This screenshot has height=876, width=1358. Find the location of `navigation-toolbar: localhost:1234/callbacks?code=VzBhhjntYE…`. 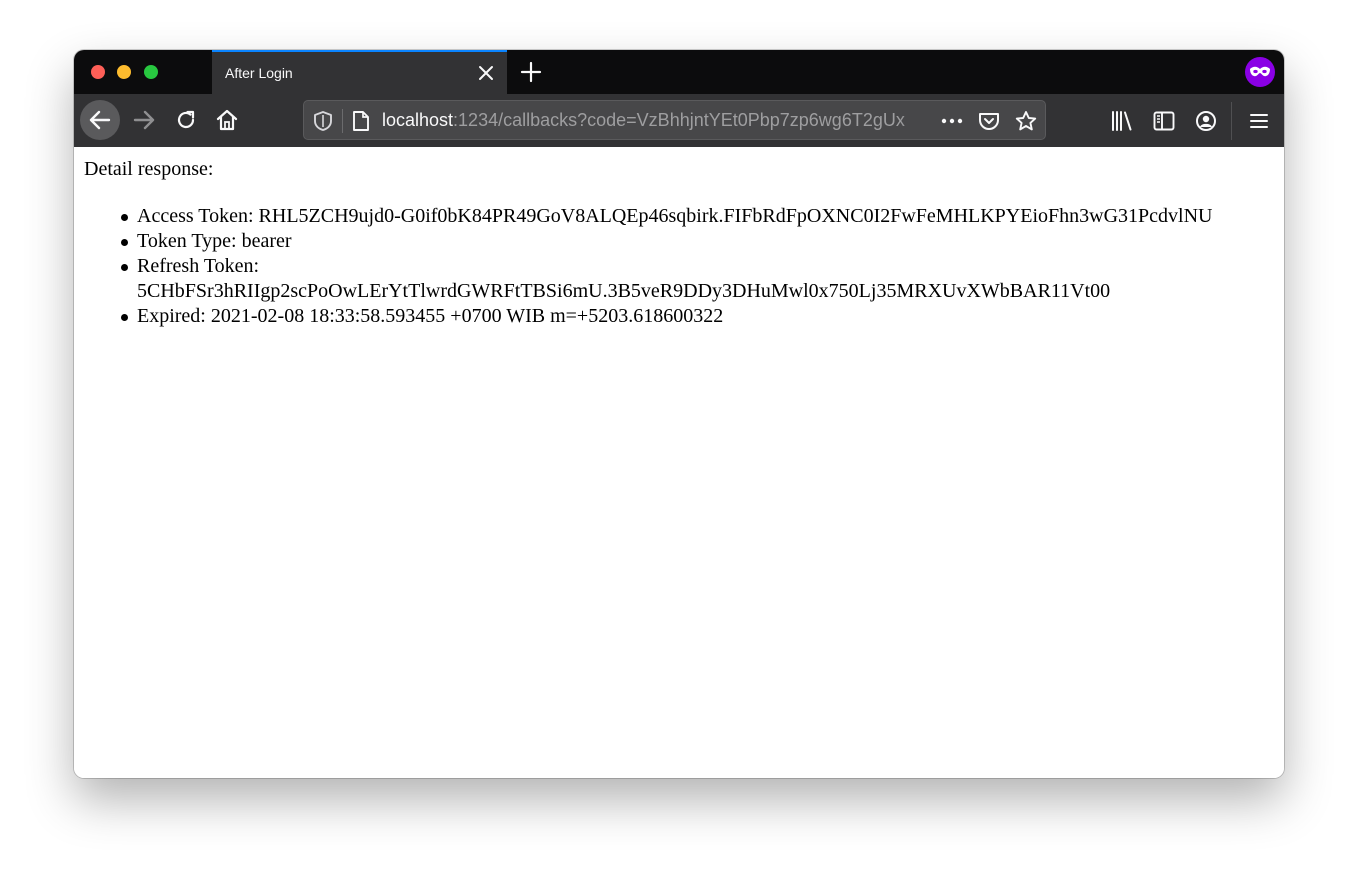

navigation-toolbar: localhost:1234/callbacks?code=VzBhhjntYE… is located at coordinates (679, 120).